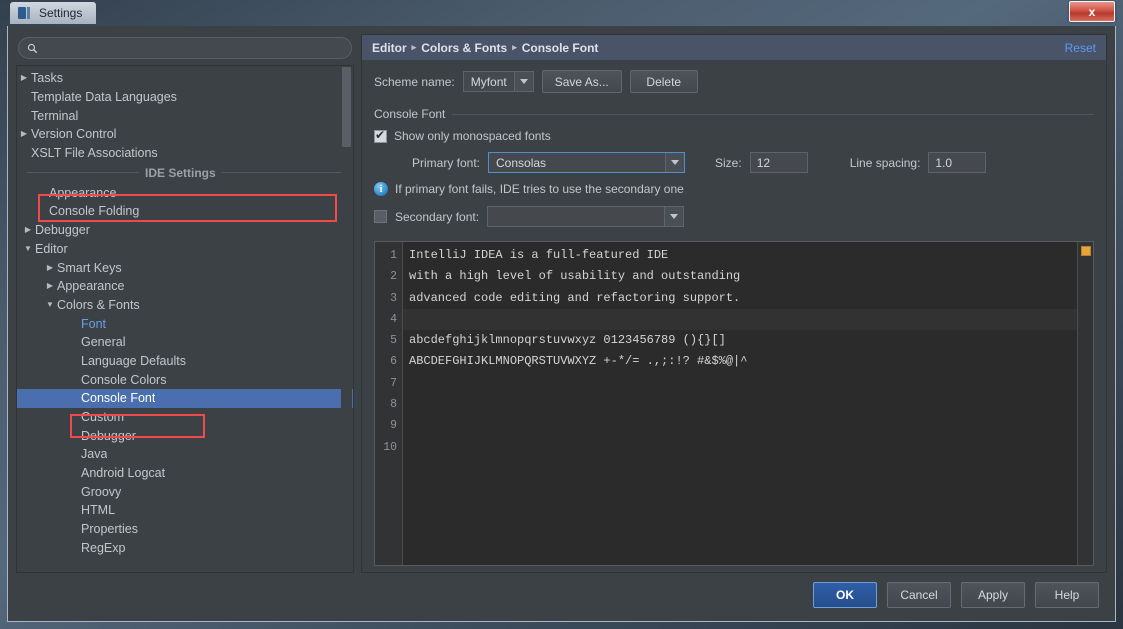 The width and height of the screenshot is (1123, 629). What do you see at coordinates (586, 216) in the screenshot?
I see `secondary-font-dropdown` at bounding box center [586, 216].